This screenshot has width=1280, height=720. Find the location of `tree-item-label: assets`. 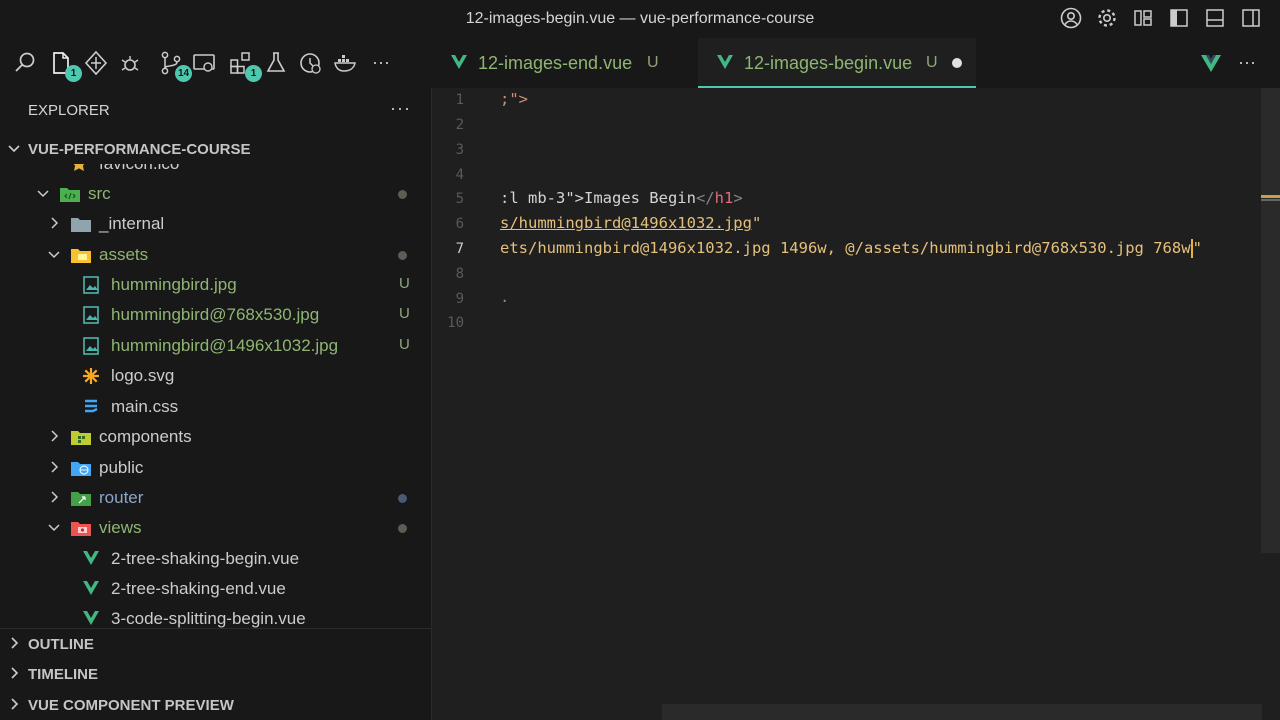

tree-item-label: assets is located at coordinates (124, 254).